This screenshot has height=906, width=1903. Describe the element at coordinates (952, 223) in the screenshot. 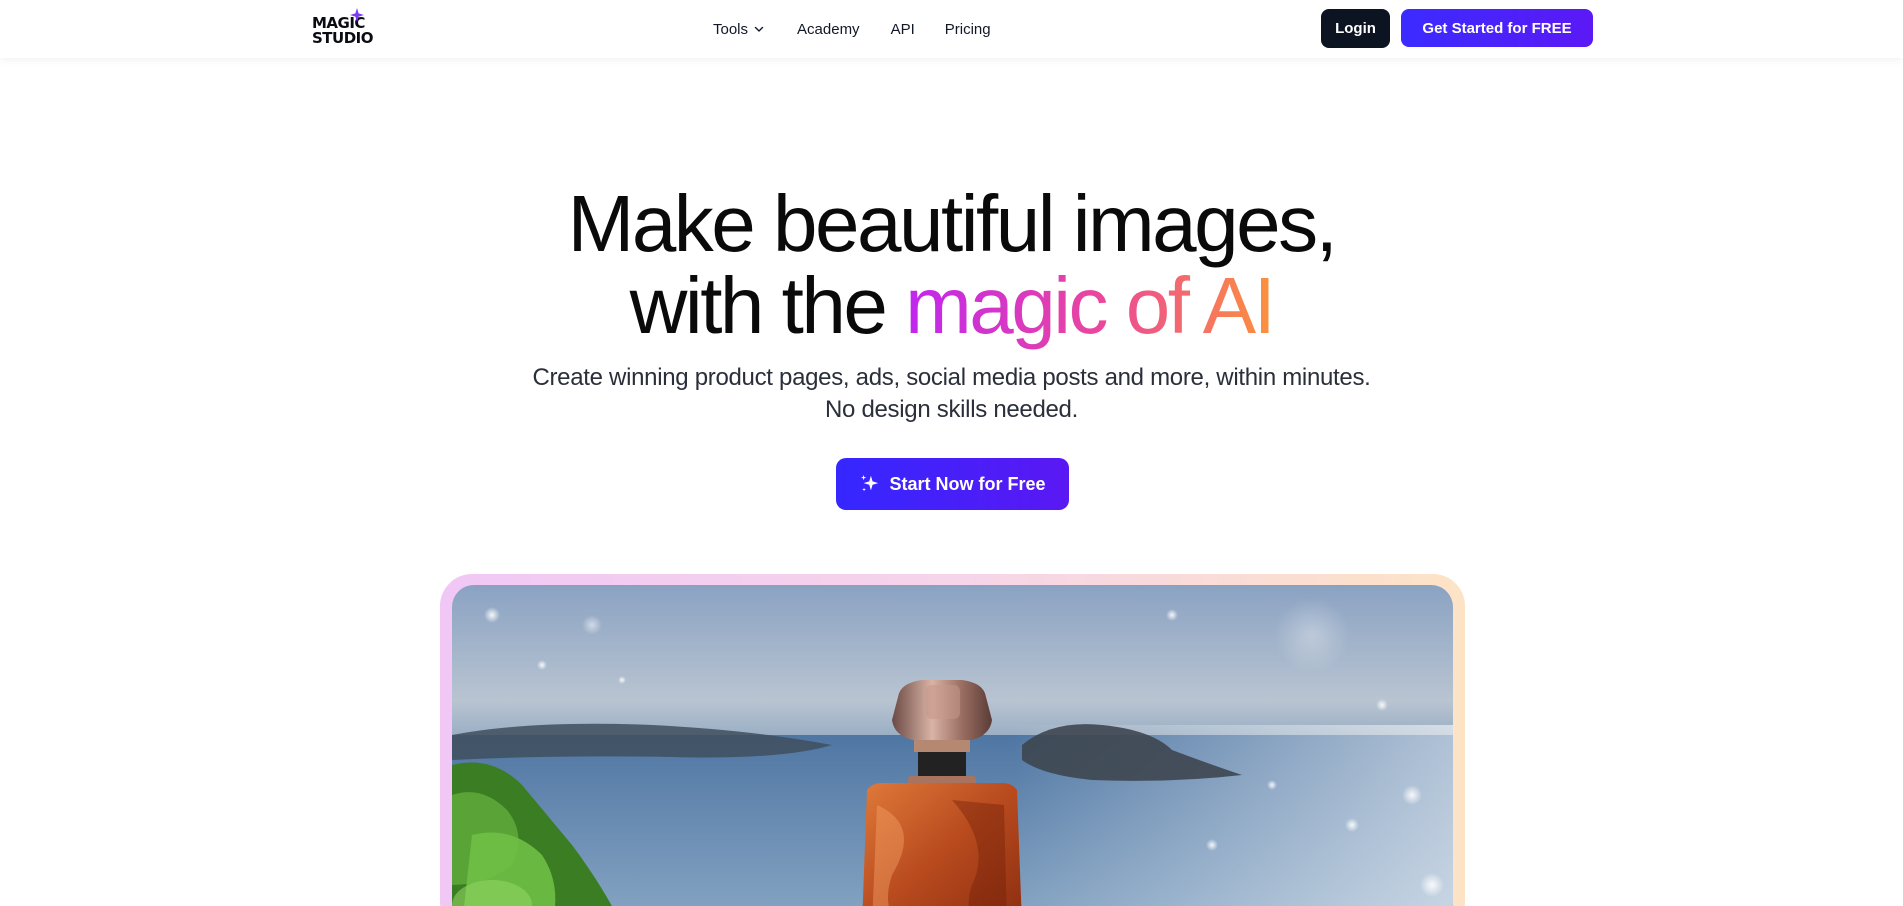

I see `hero-title-line-1: Make beautiful images,` at that location.